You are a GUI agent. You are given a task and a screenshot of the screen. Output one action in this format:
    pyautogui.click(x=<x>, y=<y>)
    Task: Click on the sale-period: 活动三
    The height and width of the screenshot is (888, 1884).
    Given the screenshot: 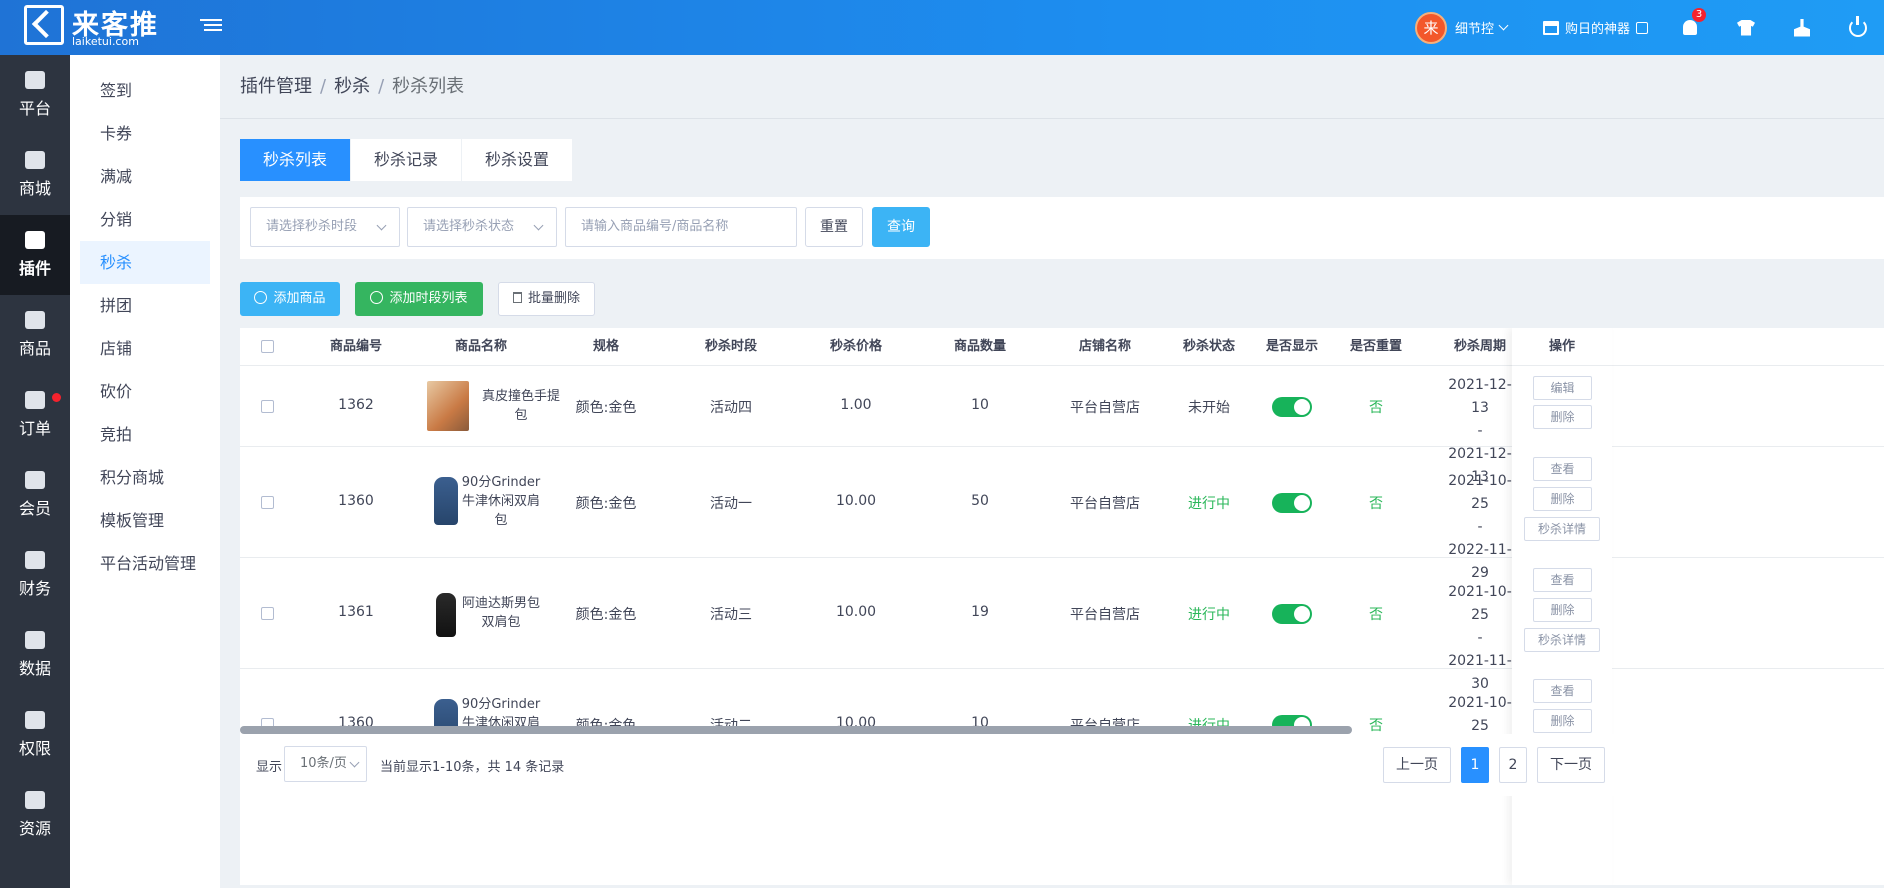 What is the action you would take?
    pyautogui.click(x=731, y=615)
    